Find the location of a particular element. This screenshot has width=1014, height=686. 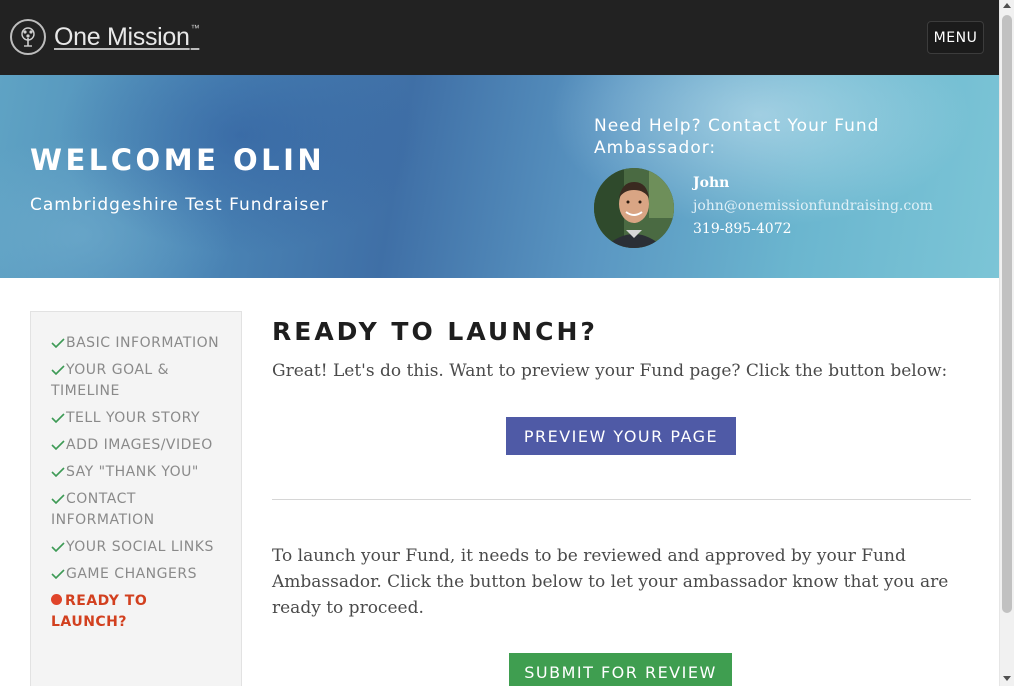

tree-icon is located at coordinates (28, 37).